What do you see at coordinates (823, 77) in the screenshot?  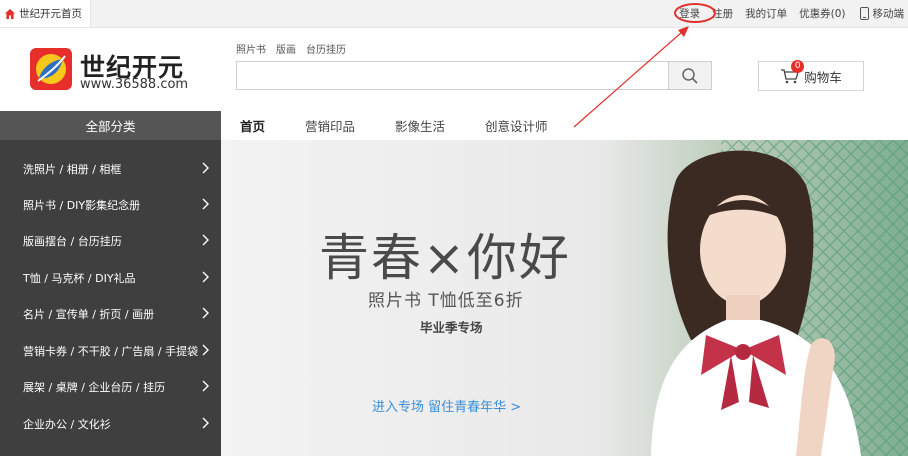 I see `cart-label: 购物车` at bounding box center [823, 77].